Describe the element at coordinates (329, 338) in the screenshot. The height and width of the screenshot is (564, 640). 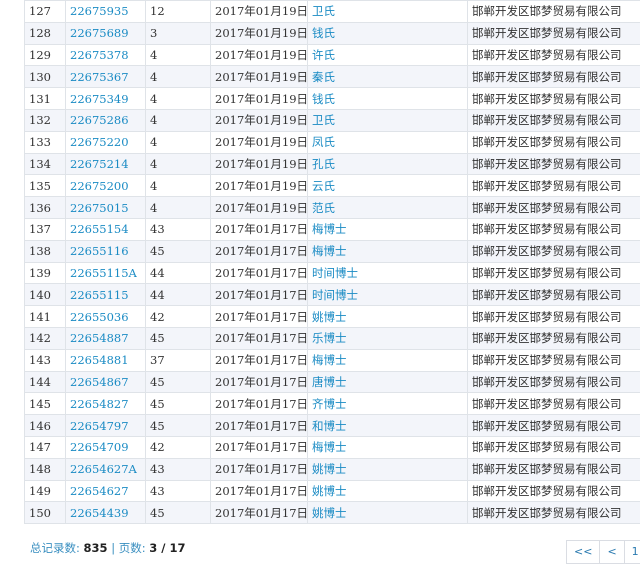
I see `trademark-name-link: 乐博士` at that location.